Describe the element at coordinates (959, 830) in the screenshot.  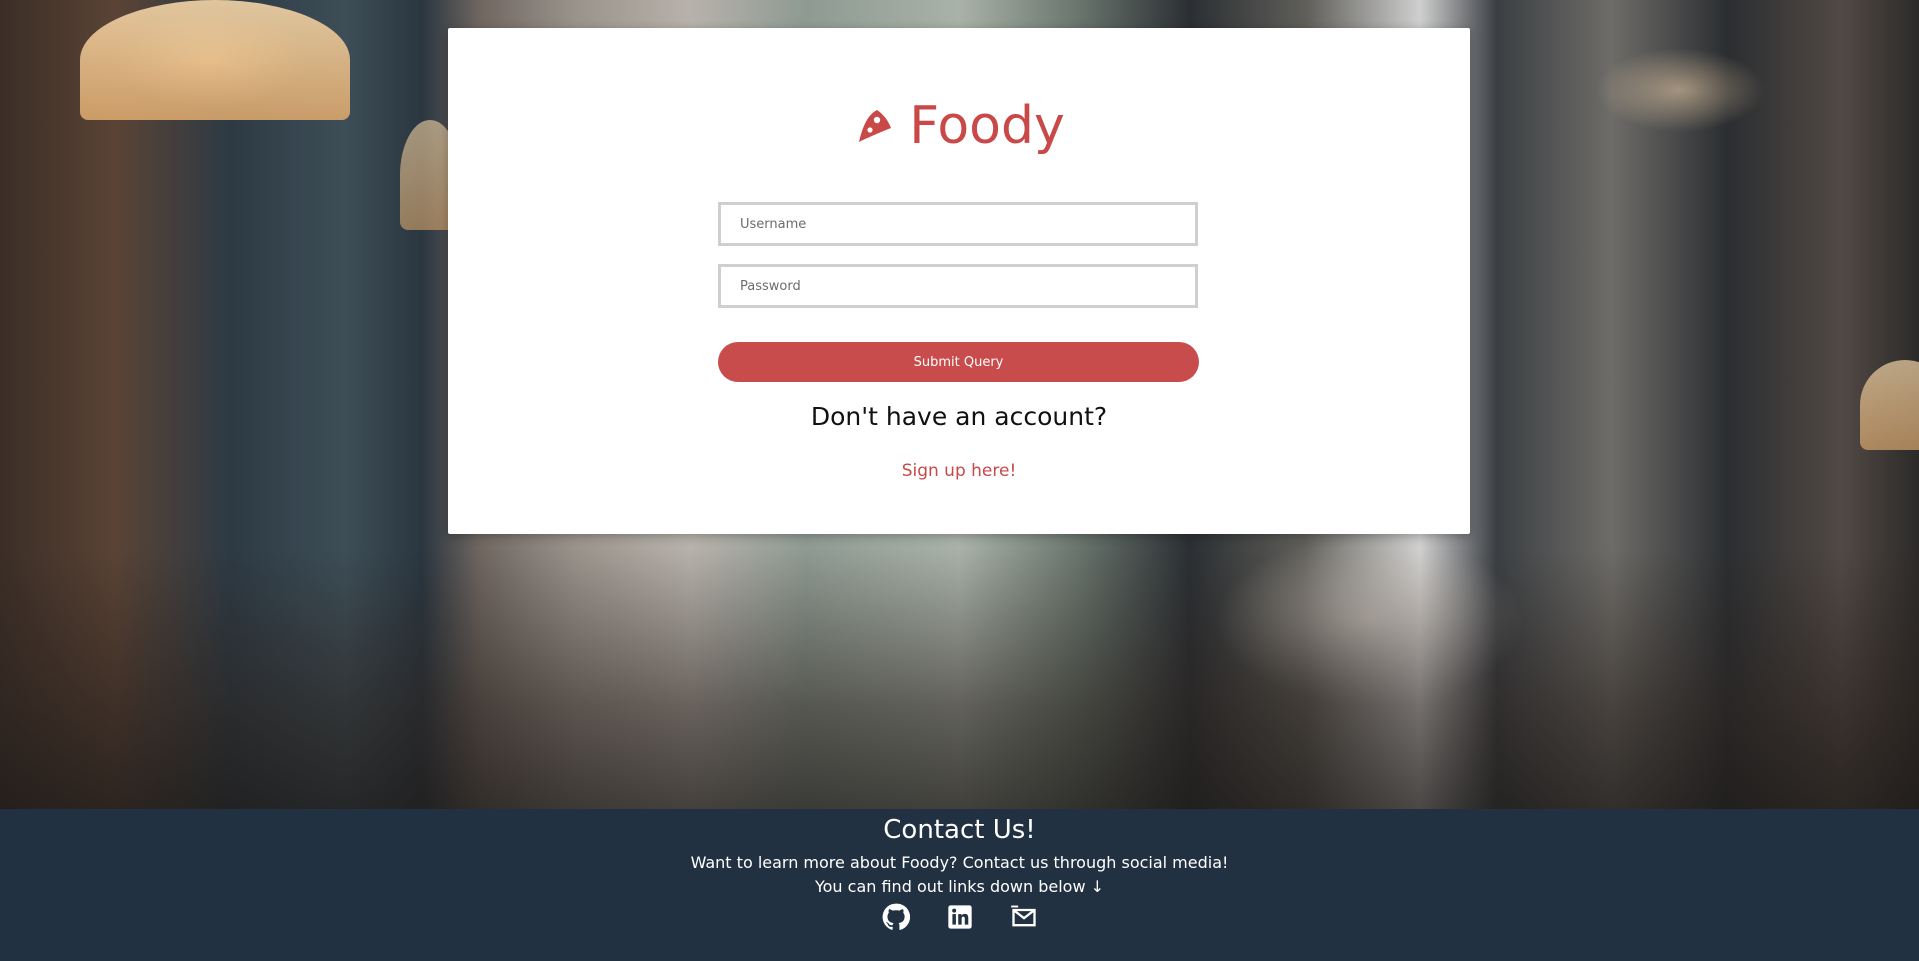
I see `footer-title: Contact Us!` at that location.